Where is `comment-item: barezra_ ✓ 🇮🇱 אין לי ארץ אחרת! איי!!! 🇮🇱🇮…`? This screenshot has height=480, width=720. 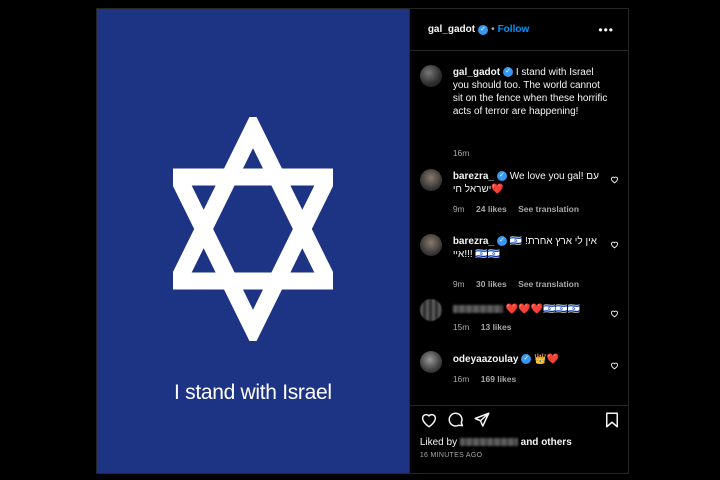 comment-item: barezra_ ✓ 🇮🇱 אין לי ארץ אחרת! איי!!! 🇮🇱🇮… is located at coordinates (522, 261).